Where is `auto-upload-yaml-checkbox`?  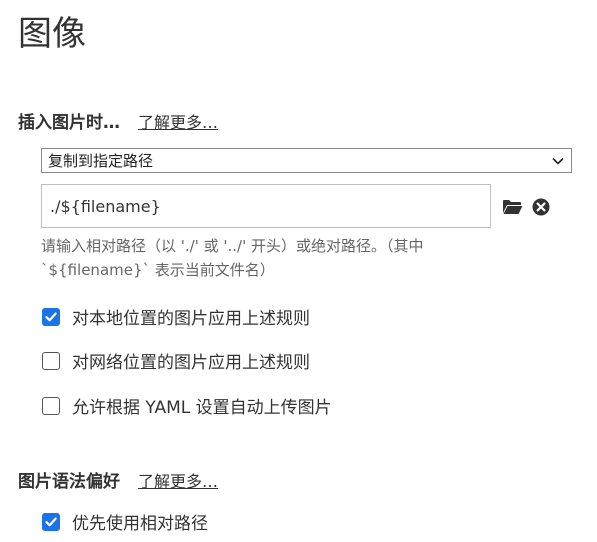
auto-upload-yaml-checkbox is located at coordinates (51, 405).